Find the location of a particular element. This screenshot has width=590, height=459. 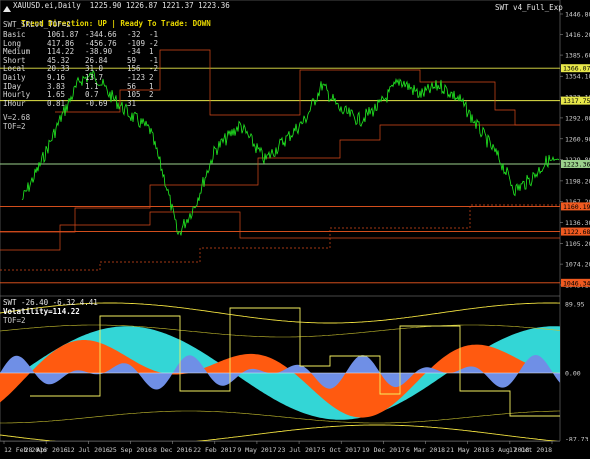

row-value: -0.69 is located at coordinates (96, 103).